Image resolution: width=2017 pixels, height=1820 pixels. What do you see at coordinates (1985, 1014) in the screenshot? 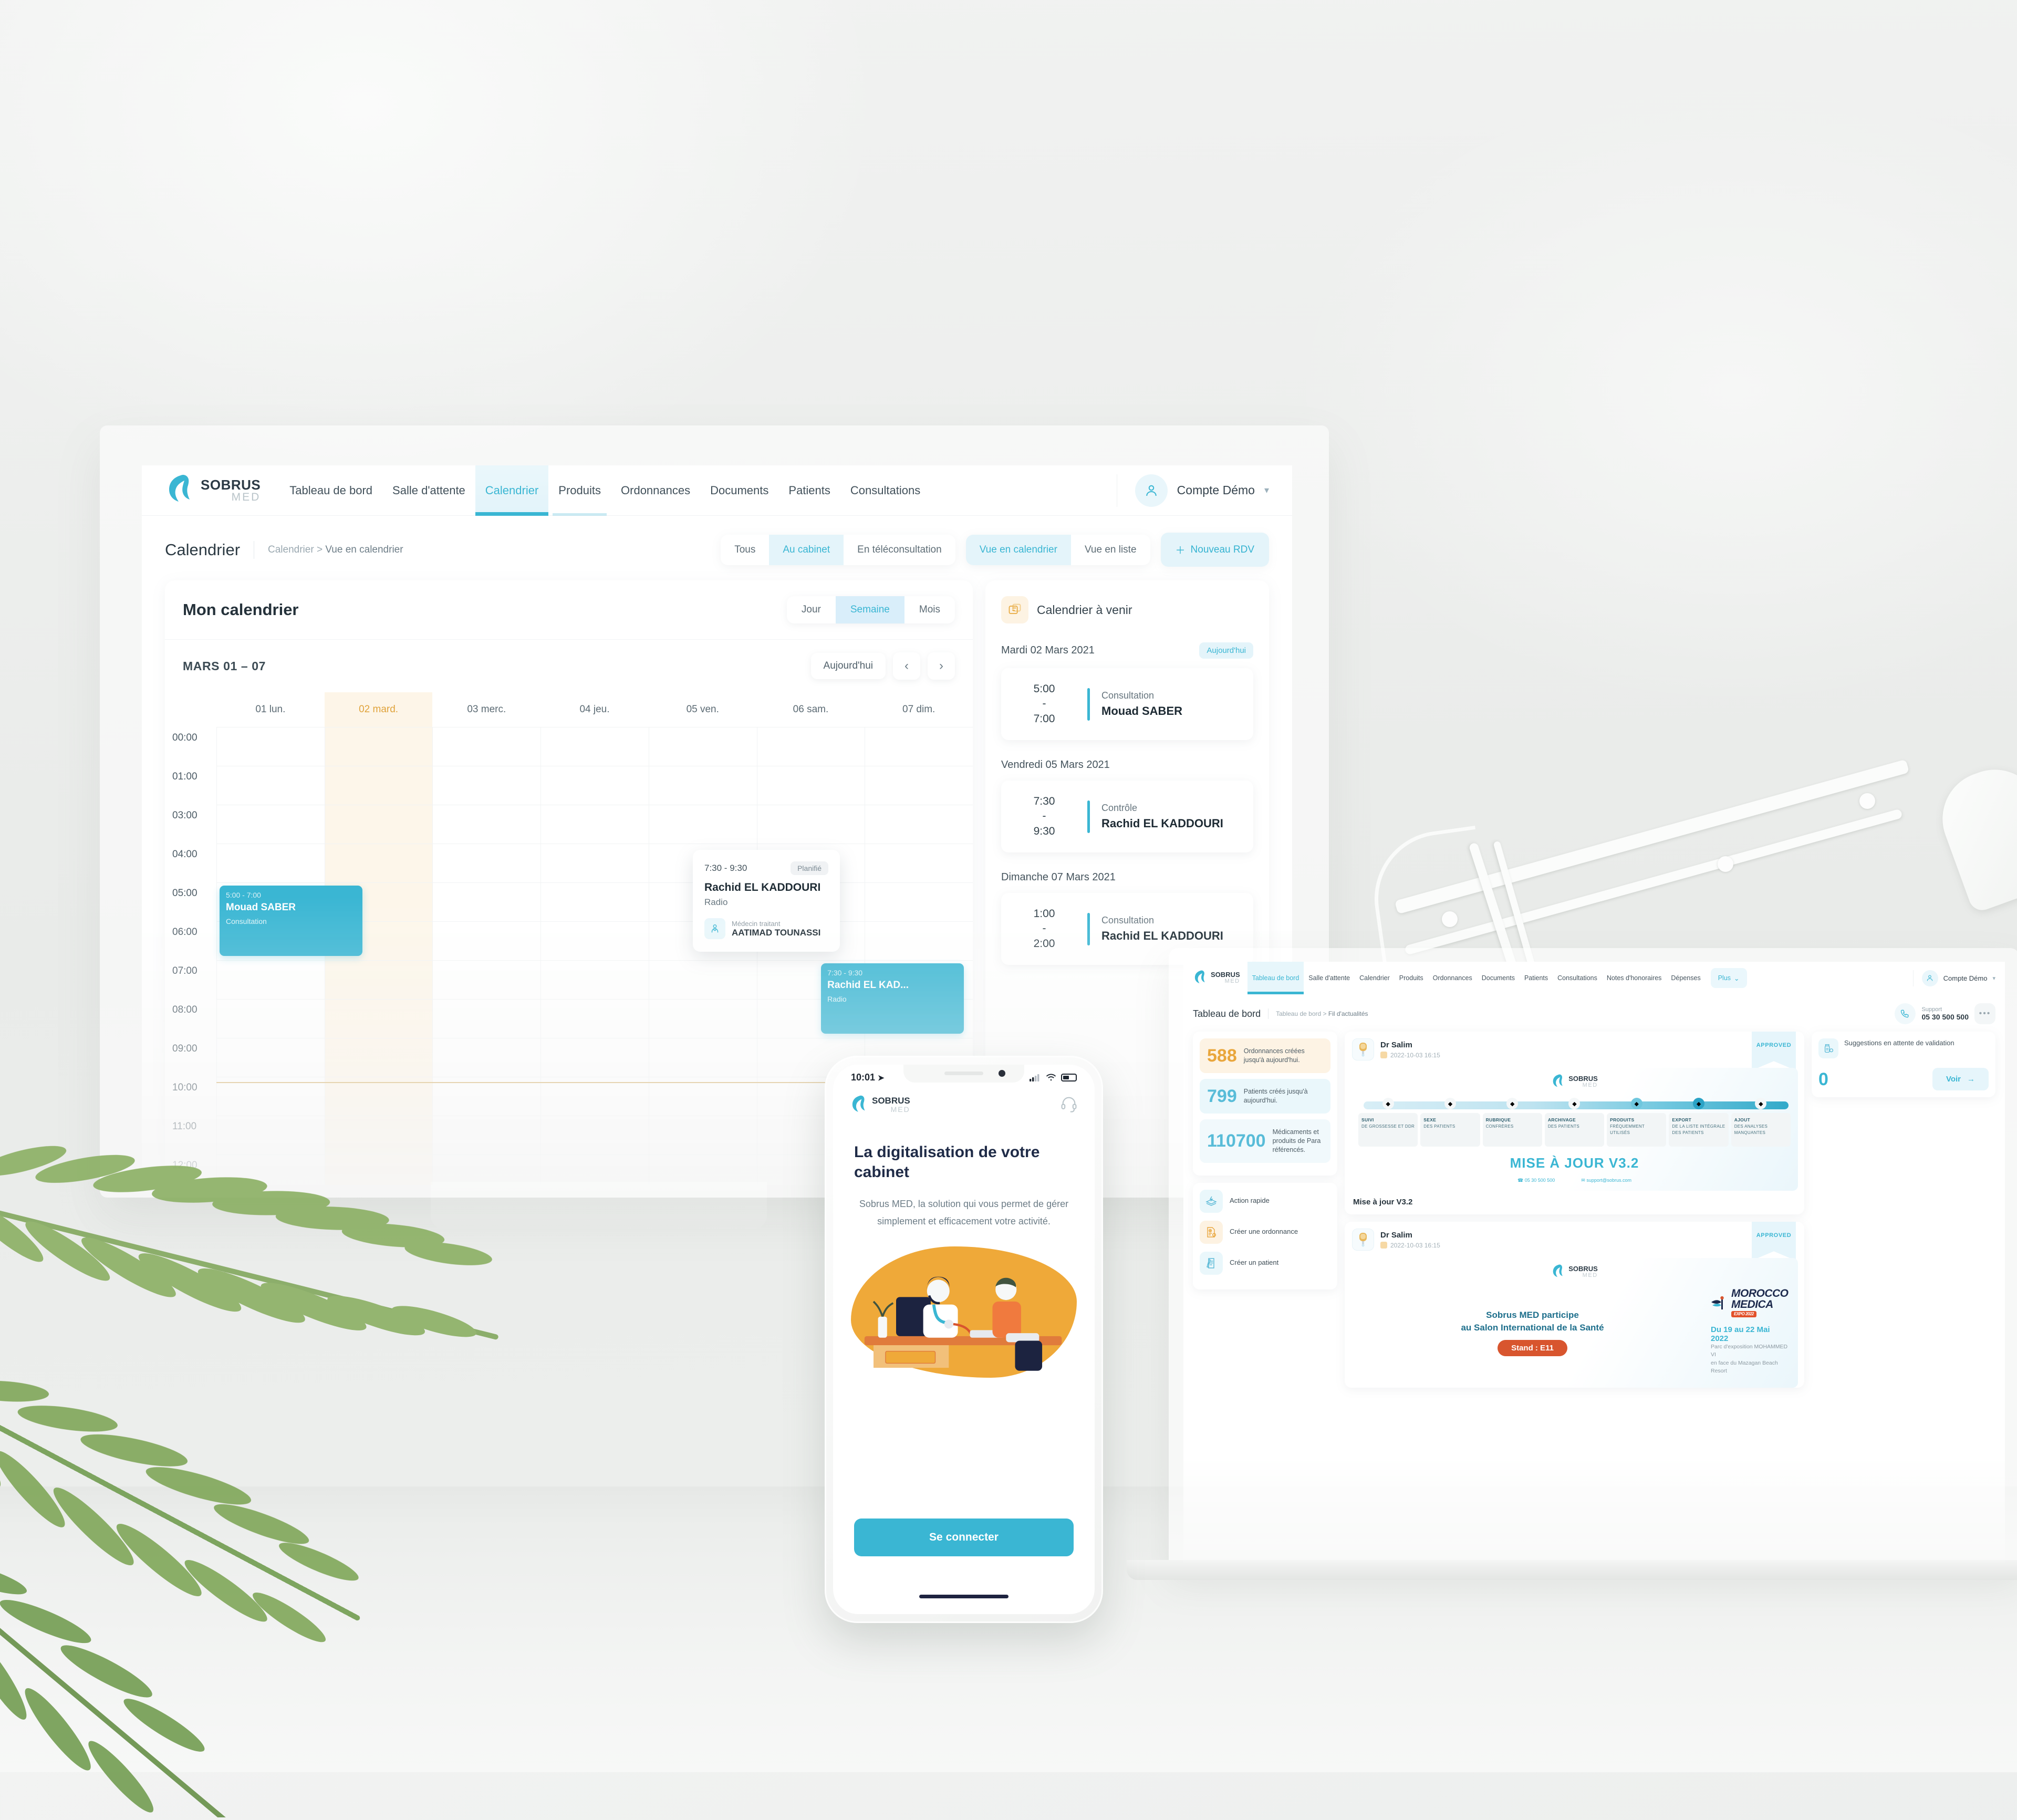
I see `ellipsis-icon: •••` at bounding box center [1985, 1014].